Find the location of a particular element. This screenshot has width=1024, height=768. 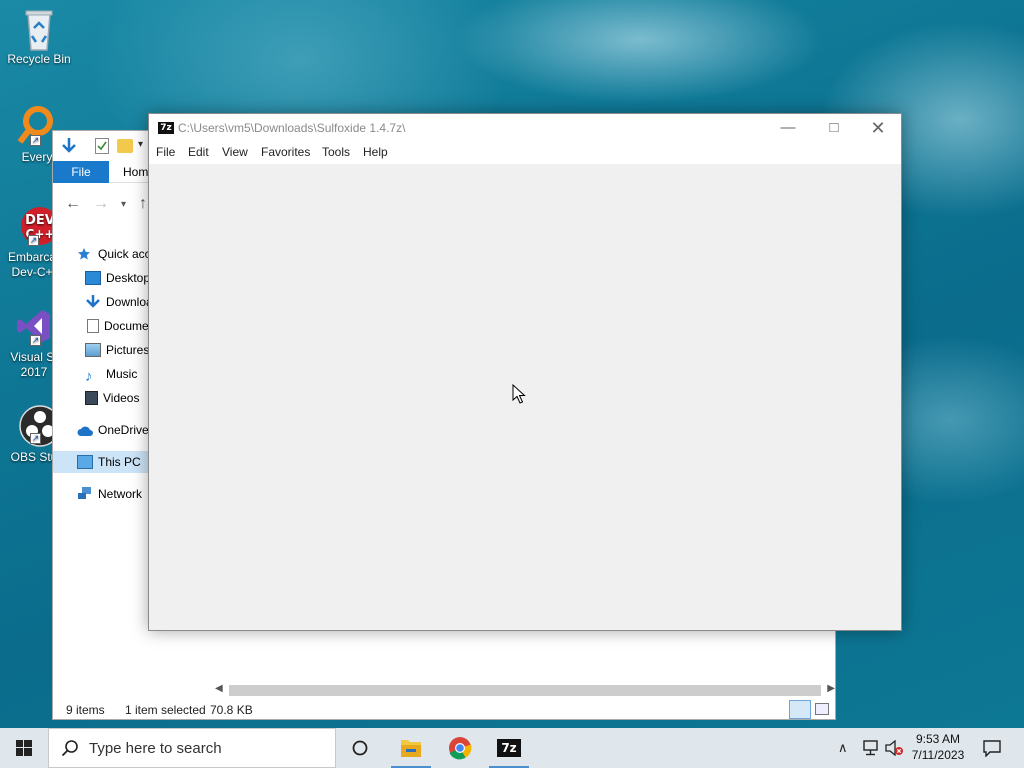

minimize-icon: — is located at coordinates (788, 128).